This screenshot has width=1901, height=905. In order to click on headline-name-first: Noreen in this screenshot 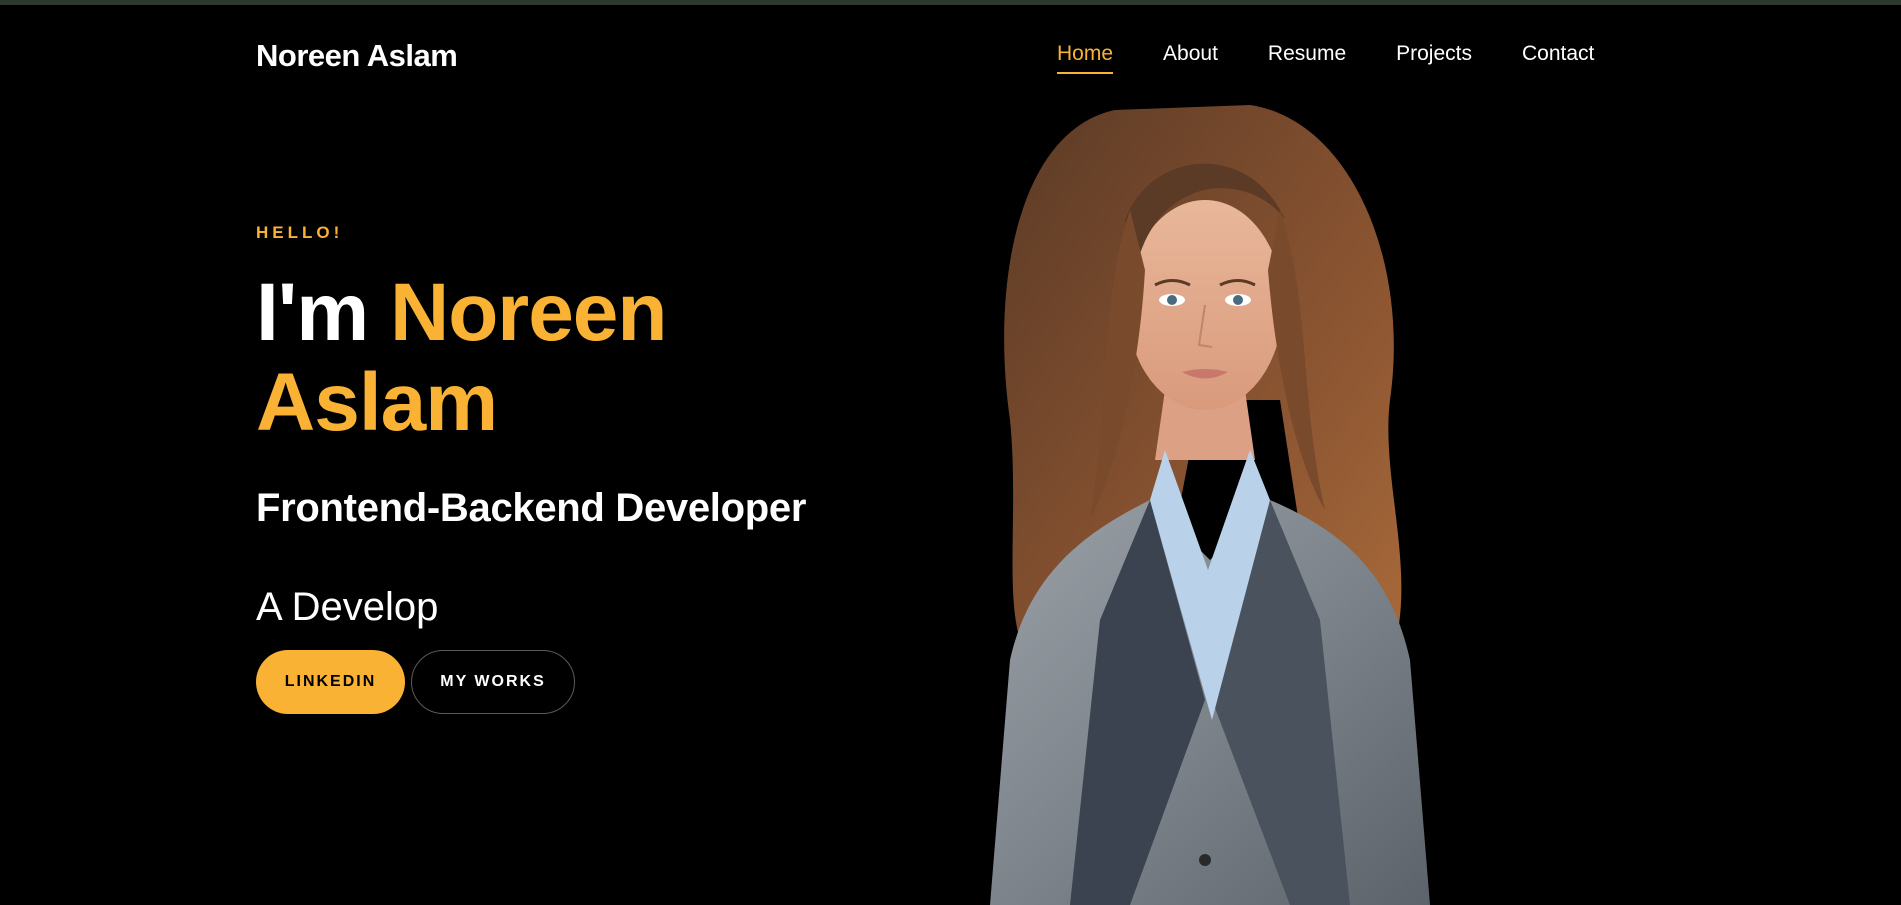, I will do `click(528, 312)`.